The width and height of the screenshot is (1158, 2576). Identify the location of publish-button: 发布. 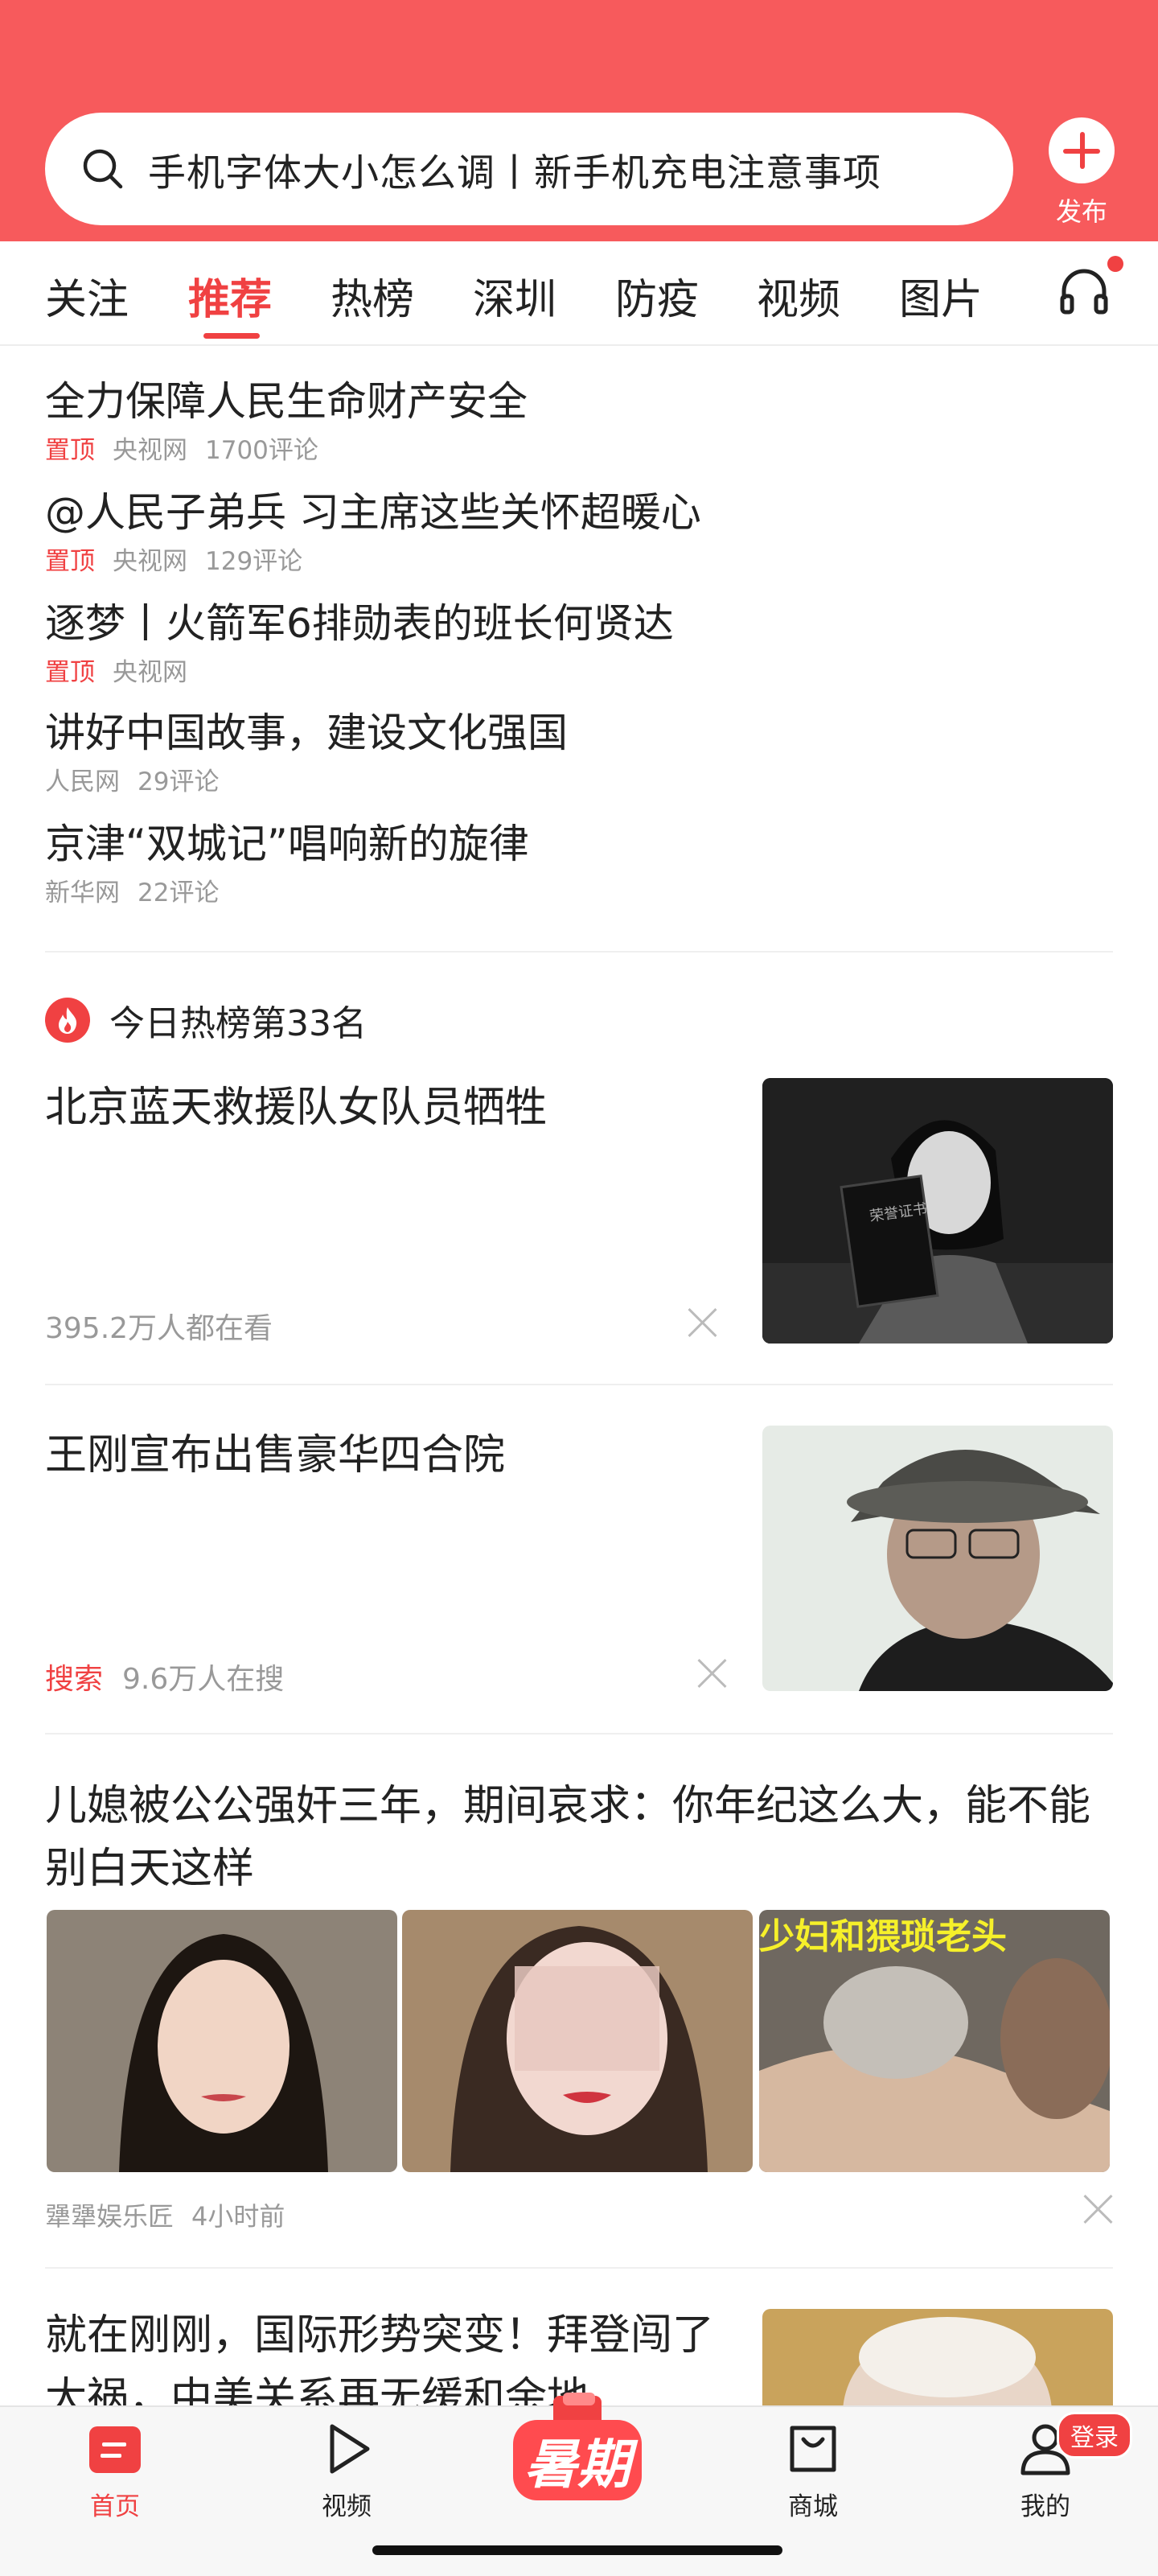
(1082, 172).